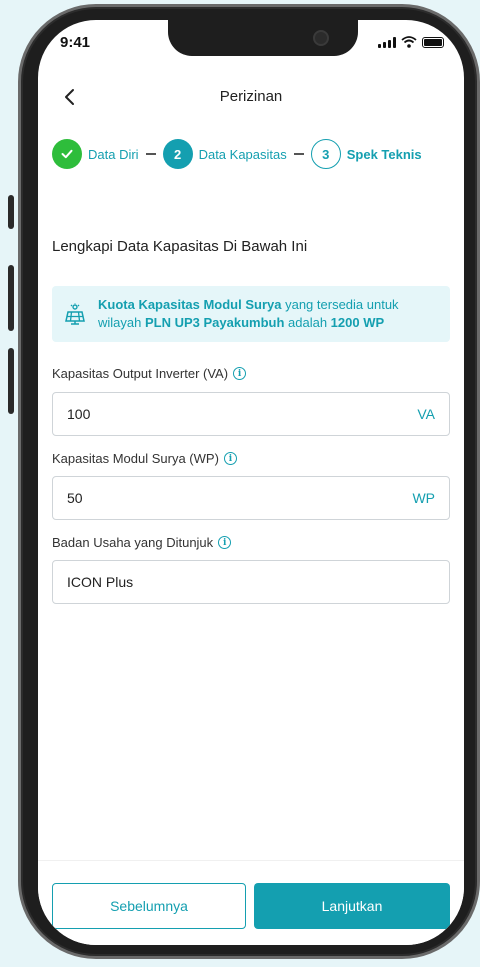  I want to click on signal-icon, so click(387, 42).